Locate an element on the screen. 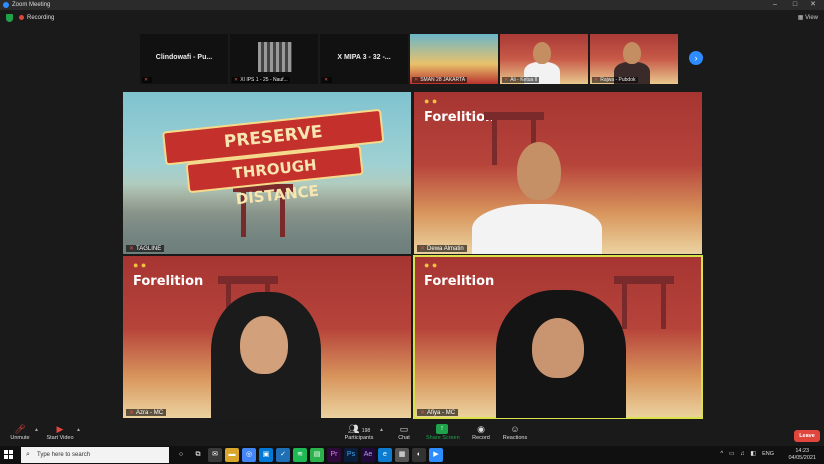  steam-icon: ◐ is located at coordinates (419, 455).